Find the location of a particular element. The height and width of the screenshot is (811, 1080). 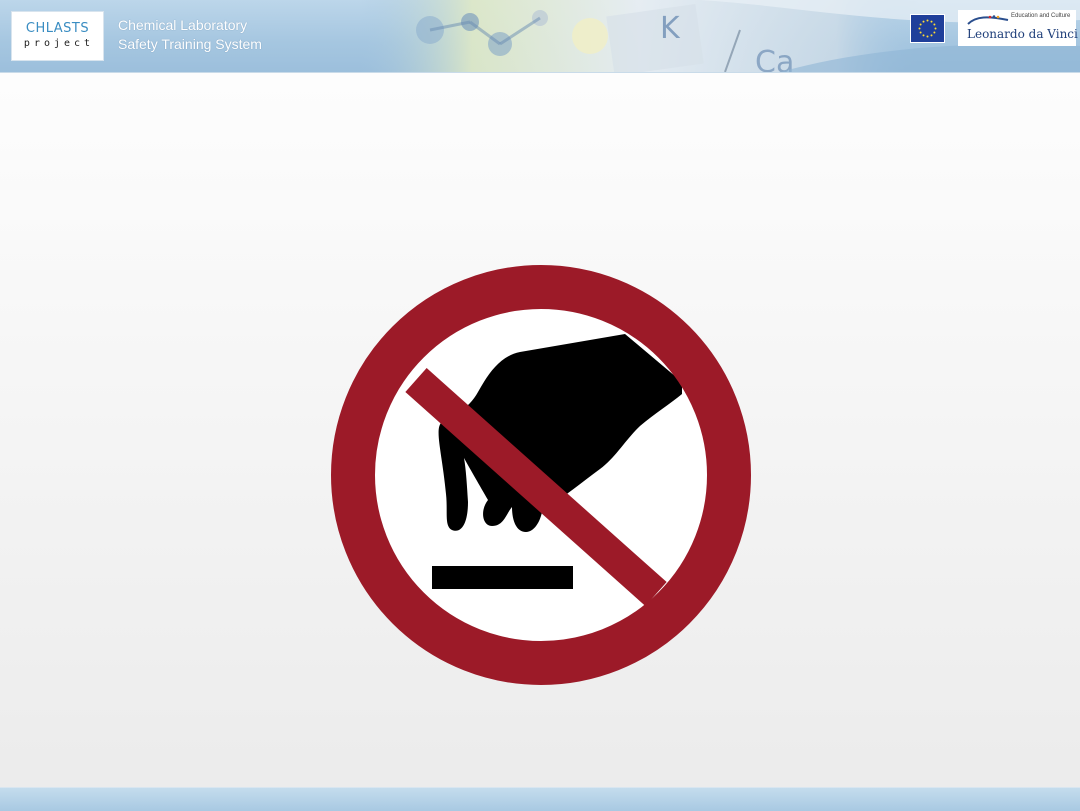

chlasts-project-logo: CHLASTS project is located at coordinates (57, 36).